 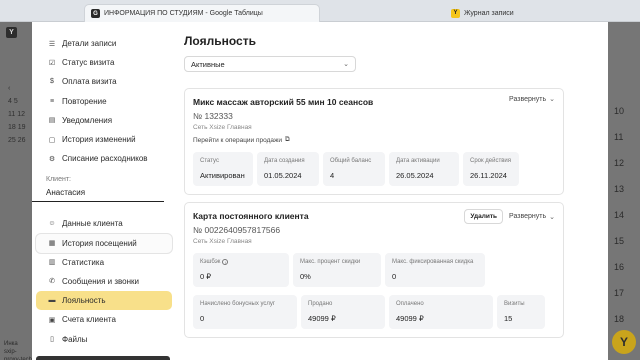 I want to click on calendar-row: 18 19, so click(x=17, y=127).